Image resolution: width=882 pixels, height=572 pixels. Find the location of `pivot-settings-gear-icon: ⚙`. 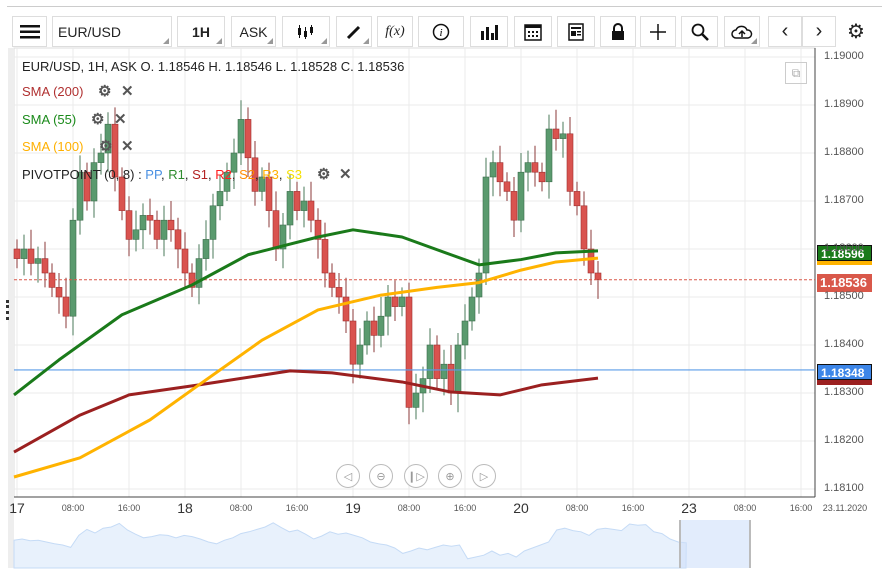

pivot-settings-gear-icon: ⚙ is located at coordinates (323, 174).